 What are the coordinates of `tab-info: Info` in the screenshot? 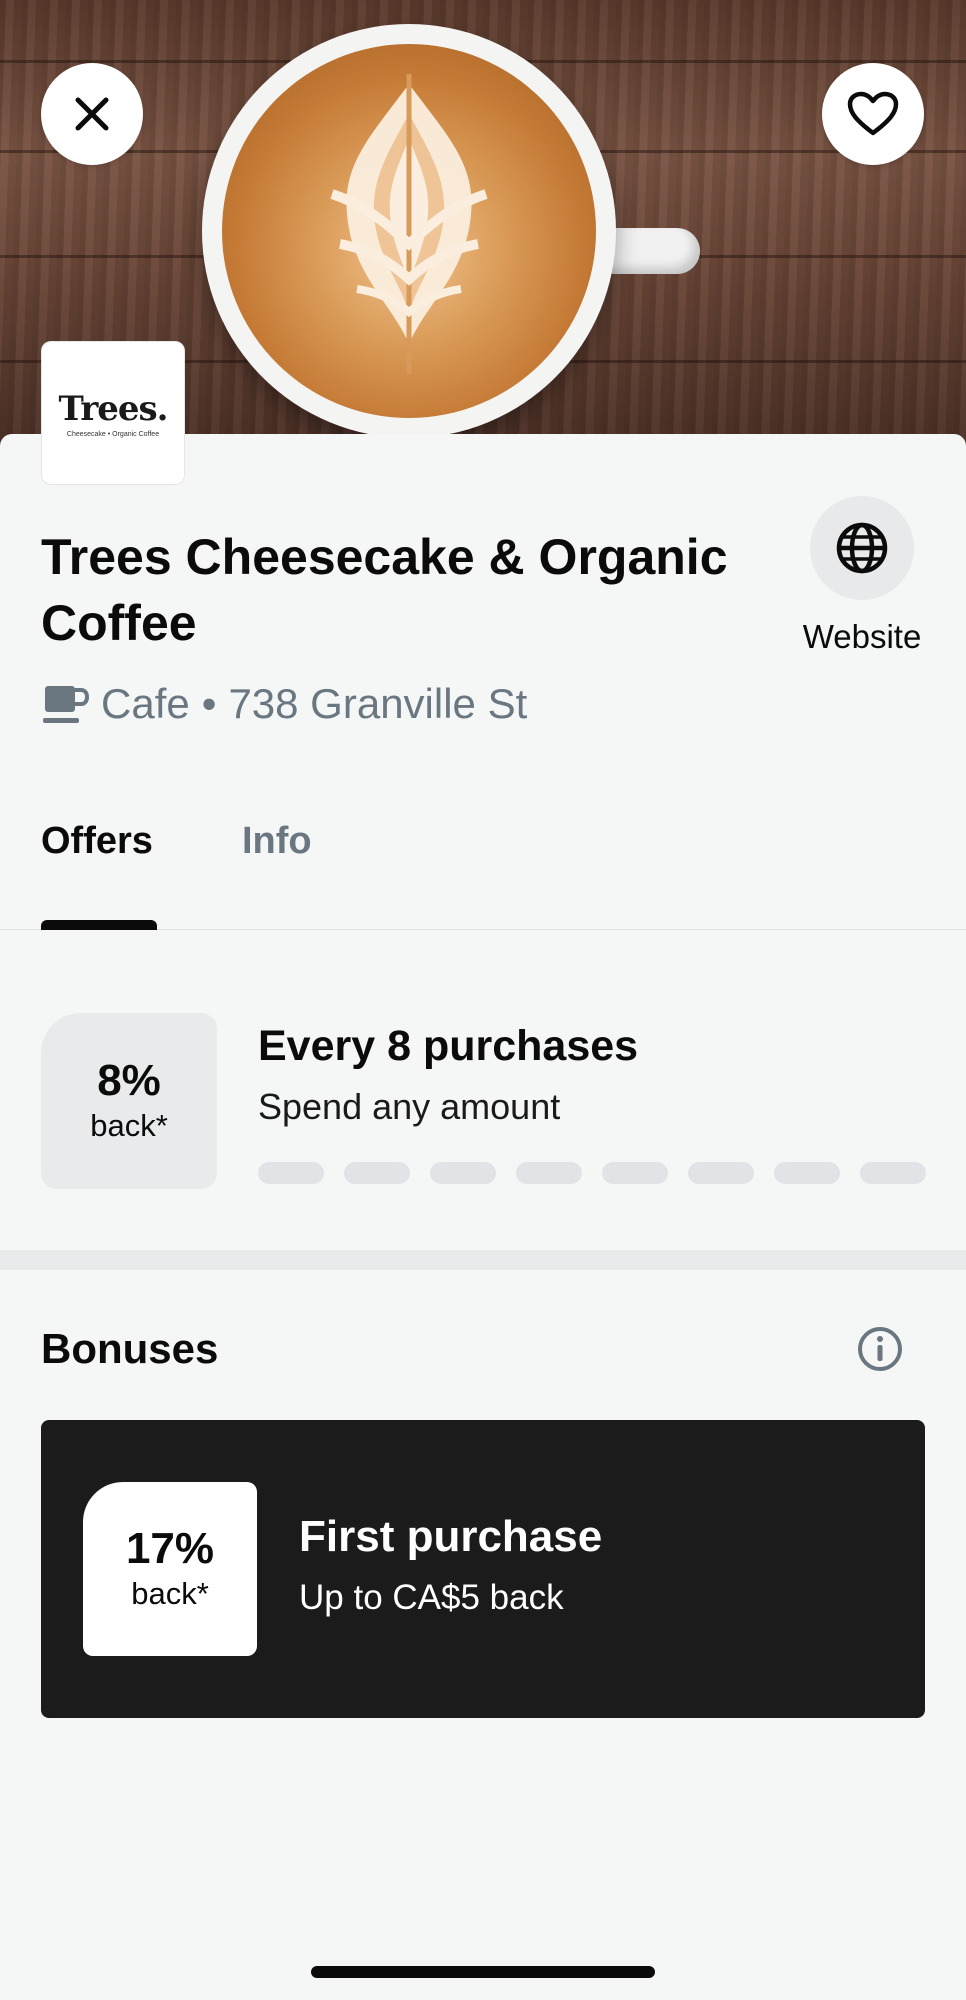 It's located at (277, 841).